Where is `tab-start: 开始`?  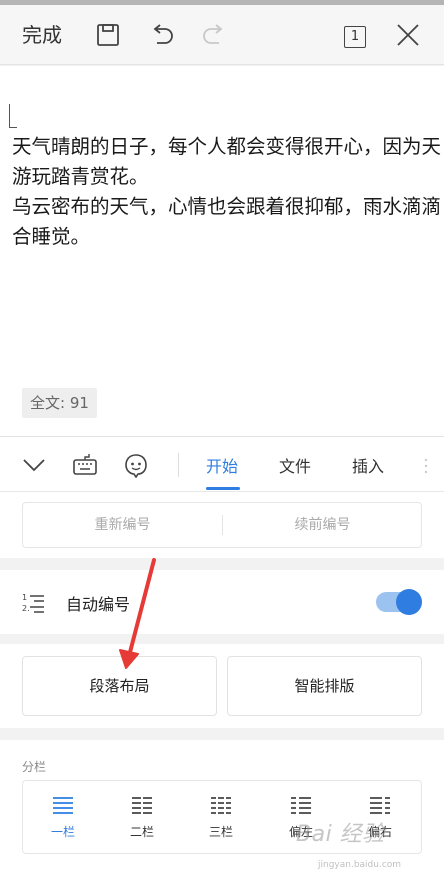
tab-start: 开始 is located at coordinates (222, 465).